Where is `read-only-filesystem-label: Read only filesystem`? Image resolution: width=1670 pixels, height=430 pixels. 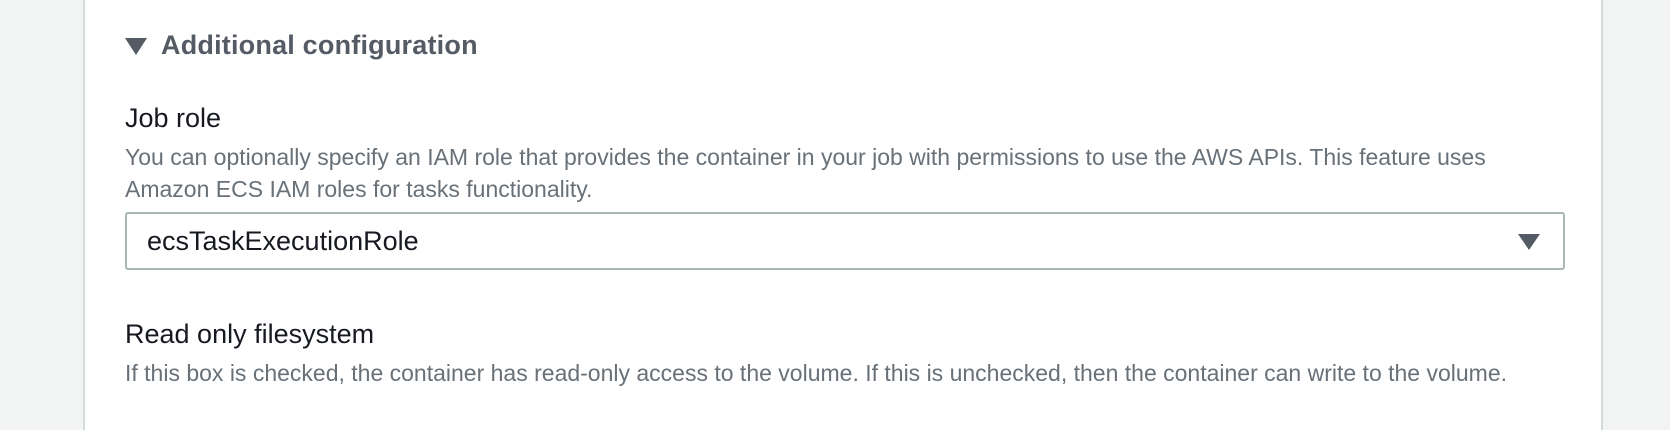
read-only-filesystem-label: Read only filesystem is located at coordinates (250, 334).